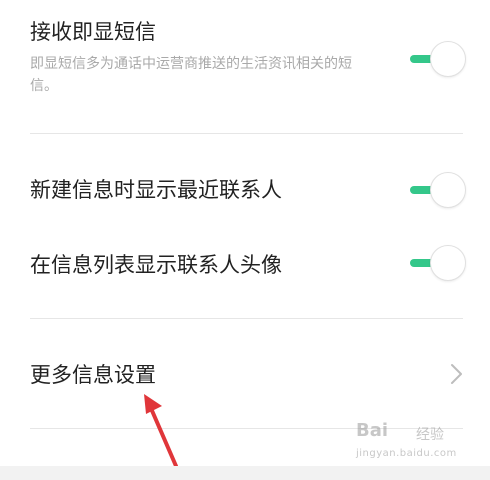 The width and height of the screenshot is (490, 480). I want to click on toggle-instant-sms, so click(438, 59).